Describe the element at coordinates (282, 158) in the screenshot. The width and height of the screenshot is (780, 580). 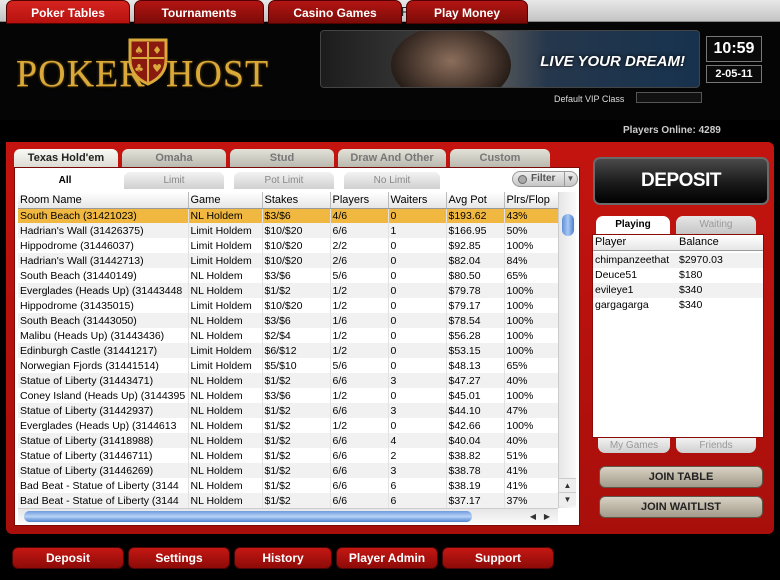
I see `tab-stud: Stud` at that location.